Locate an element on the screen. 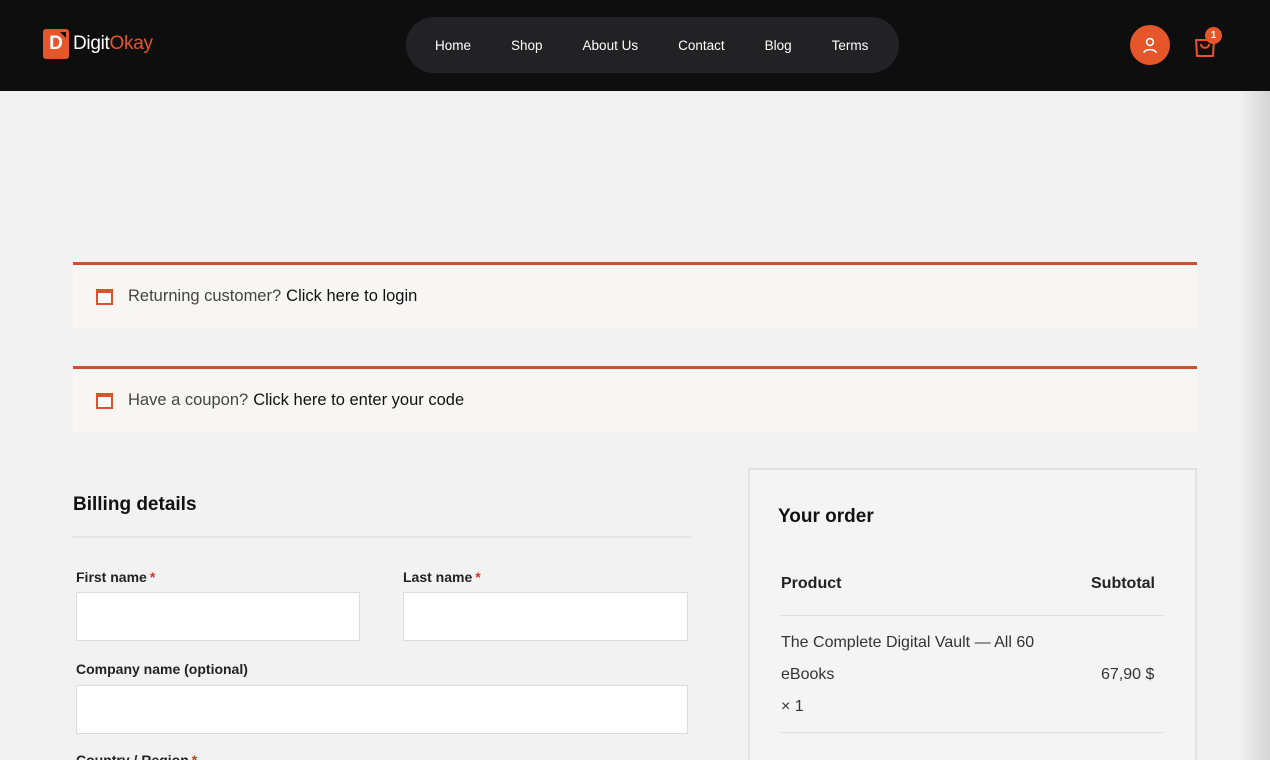 Image resolution: width=1270 pixels, height=760 pixels. first-name-label: First name * is located at coordinates (115, 577).